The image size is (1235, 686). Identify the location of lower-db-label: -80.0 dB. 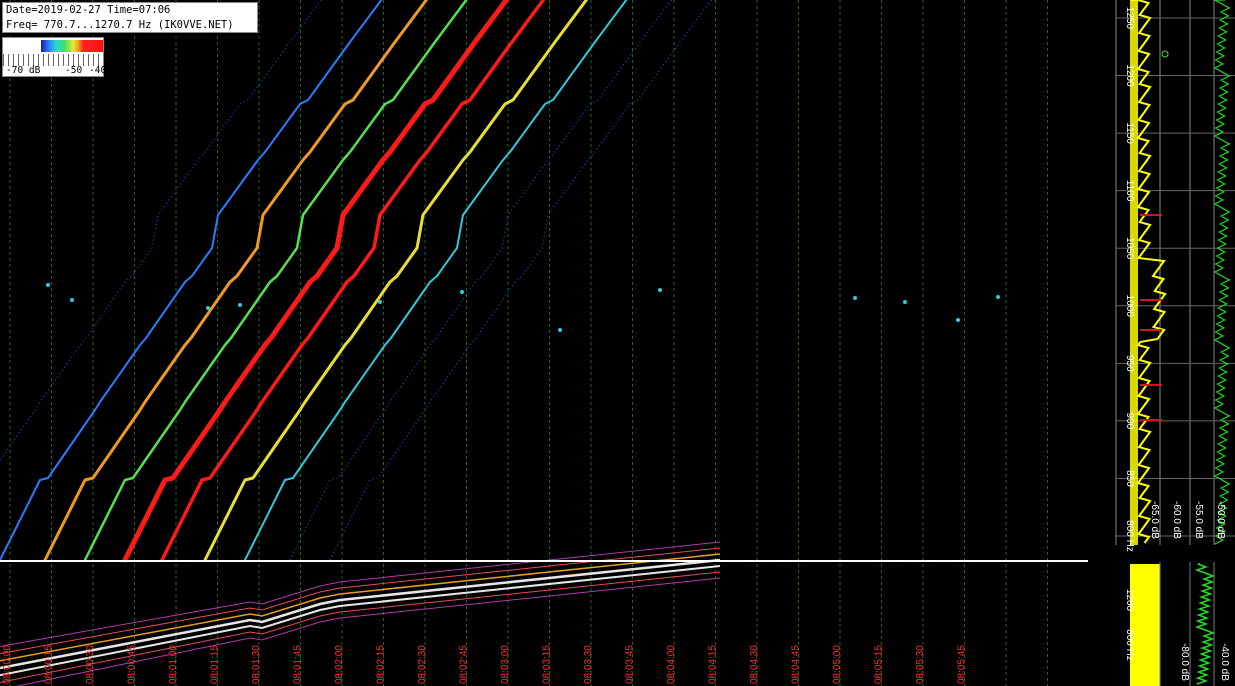
(1184, 662).